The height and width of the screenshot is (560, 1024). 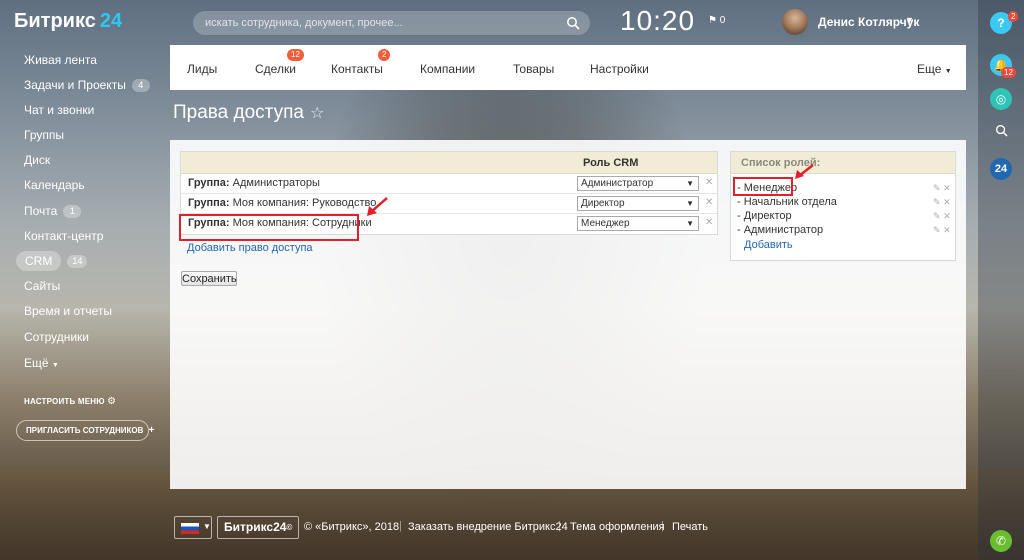 I want to click on add-access-link: Добавить право доступа, so click(x=250, y=248).